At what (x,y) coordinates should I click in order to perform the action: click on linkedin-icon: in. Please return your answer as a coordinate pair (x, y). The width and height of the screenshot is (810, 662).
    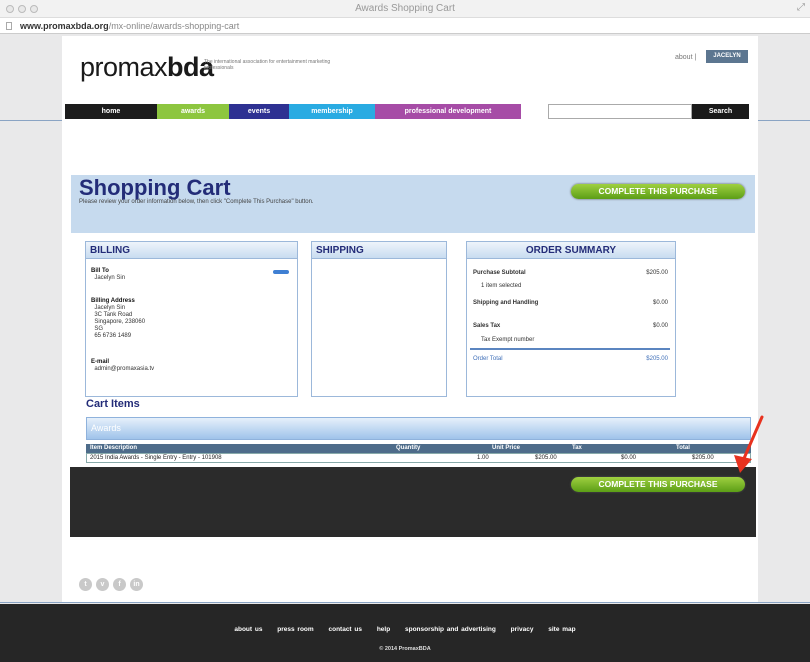
    Looking at the image, I should click on (136, 584).